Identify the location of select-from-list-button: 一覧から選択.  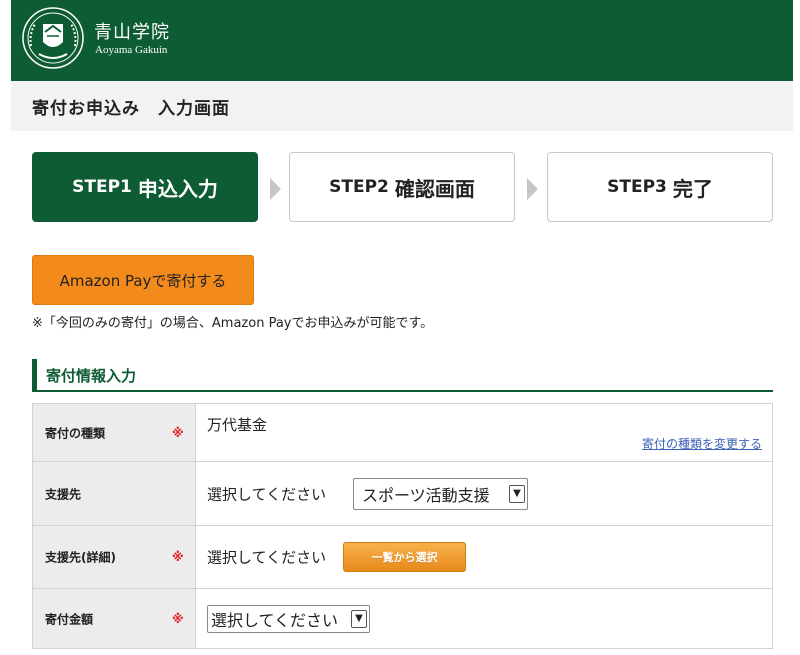
(404, 557).